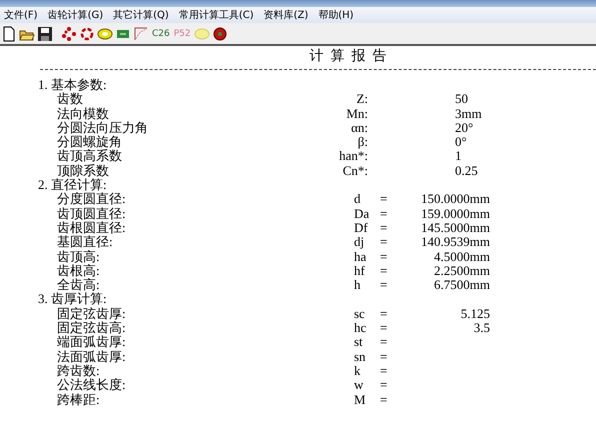  Describe the element at coordinates (362, 213) in the screenshot. I see `parameter-symbol: Da` at that location.